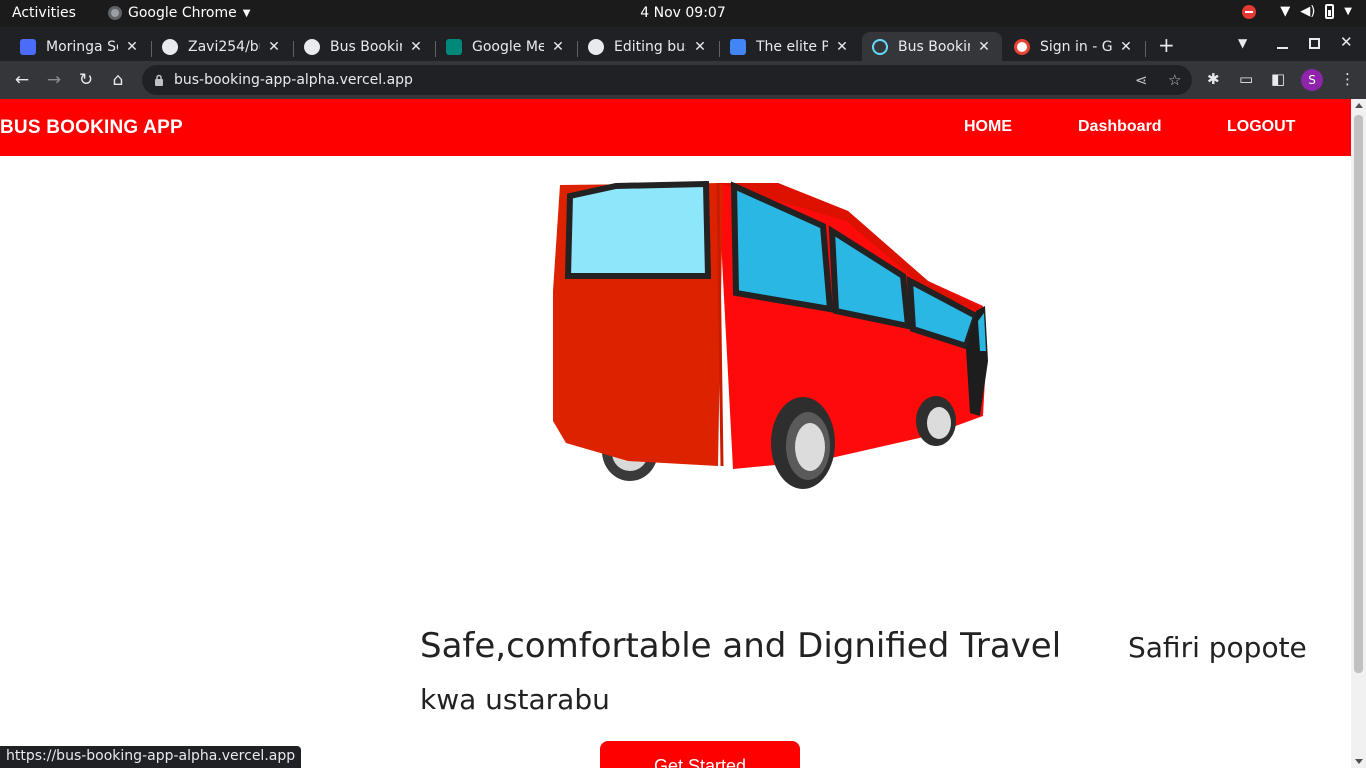 The width and height of the screenshot is (1366, 768). I want to click on nav-dashboard-link: Dashboard, so click(1120, 127).